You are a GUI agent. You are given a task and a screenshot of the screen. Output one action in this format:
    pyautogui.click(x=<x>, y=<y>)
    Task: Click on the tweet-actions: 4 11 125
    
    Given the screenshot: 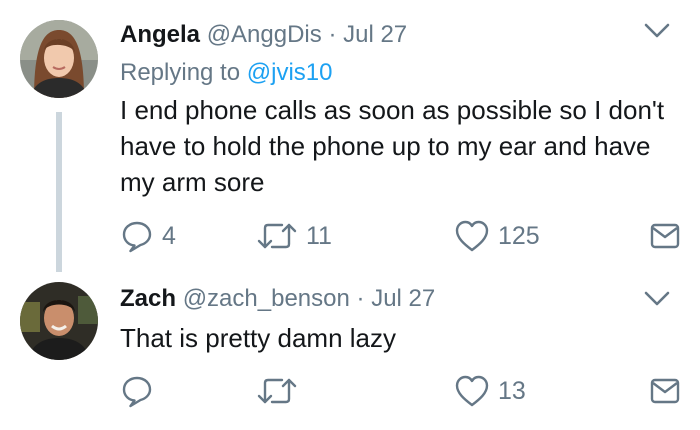 What is the action you would take?
    pyautogui.click(x=400, y=236)
    